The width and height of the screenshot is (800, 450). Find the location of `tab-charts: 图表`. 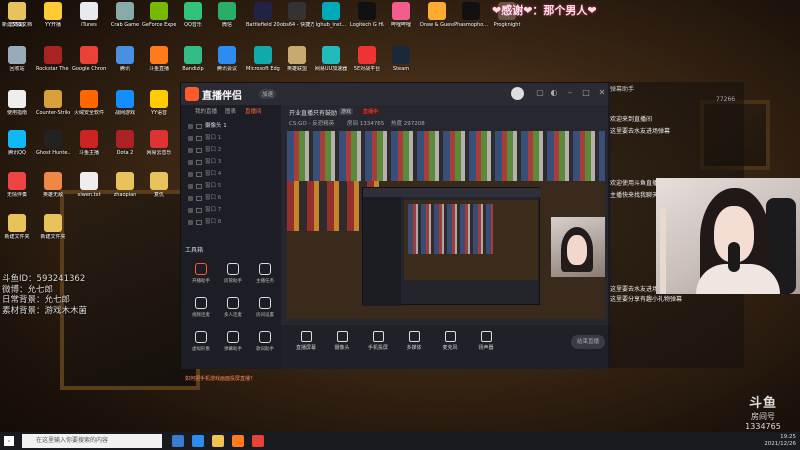

tab-charts: 图表 is located at coordinates (230, 111).